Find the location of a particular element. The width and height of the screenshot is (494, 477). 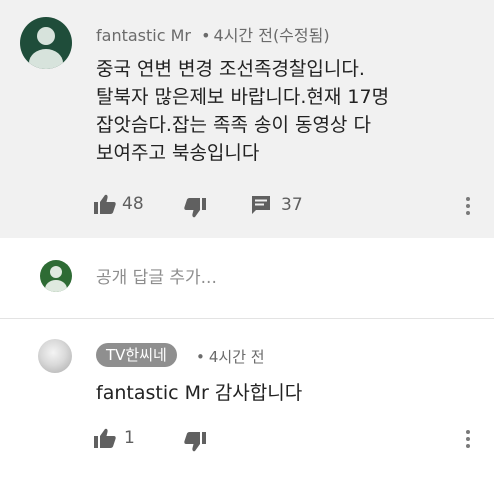

reply-body: fantastic Mr 감사합니다 is located at coordinates (199, 393).